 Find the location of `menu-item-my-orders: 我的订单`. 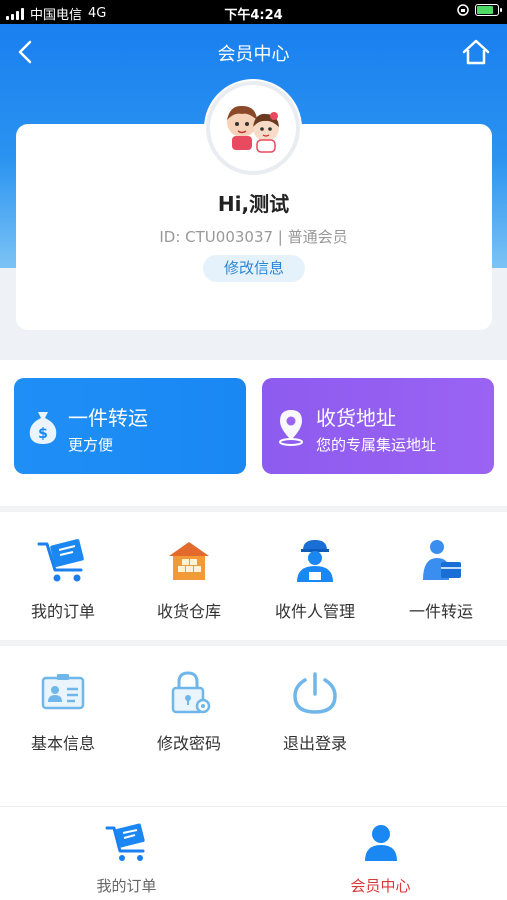

menu-item-my-orders: 我的订单 is located at coordinates (63, 580).